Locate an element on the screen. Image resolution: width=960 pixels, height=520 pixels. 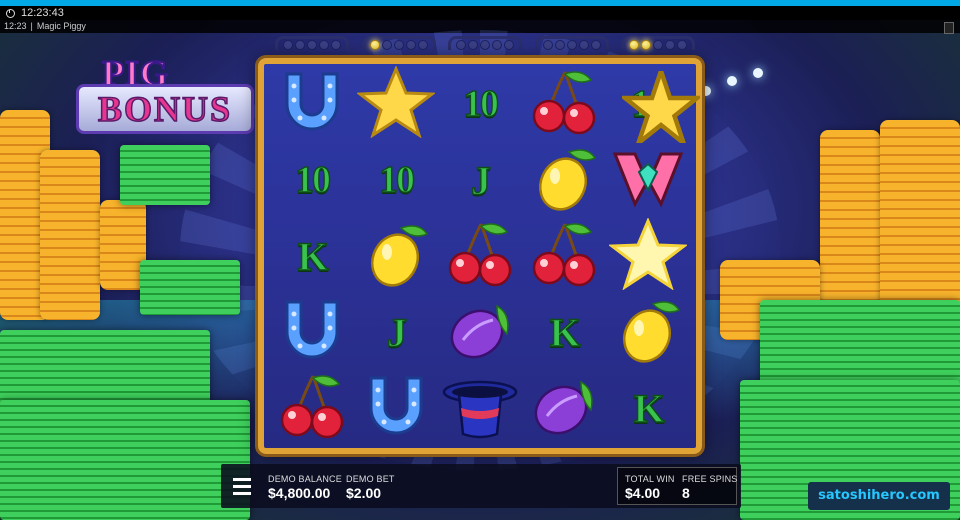
logo-line2: BONUS is located at coordinates (165, 109).